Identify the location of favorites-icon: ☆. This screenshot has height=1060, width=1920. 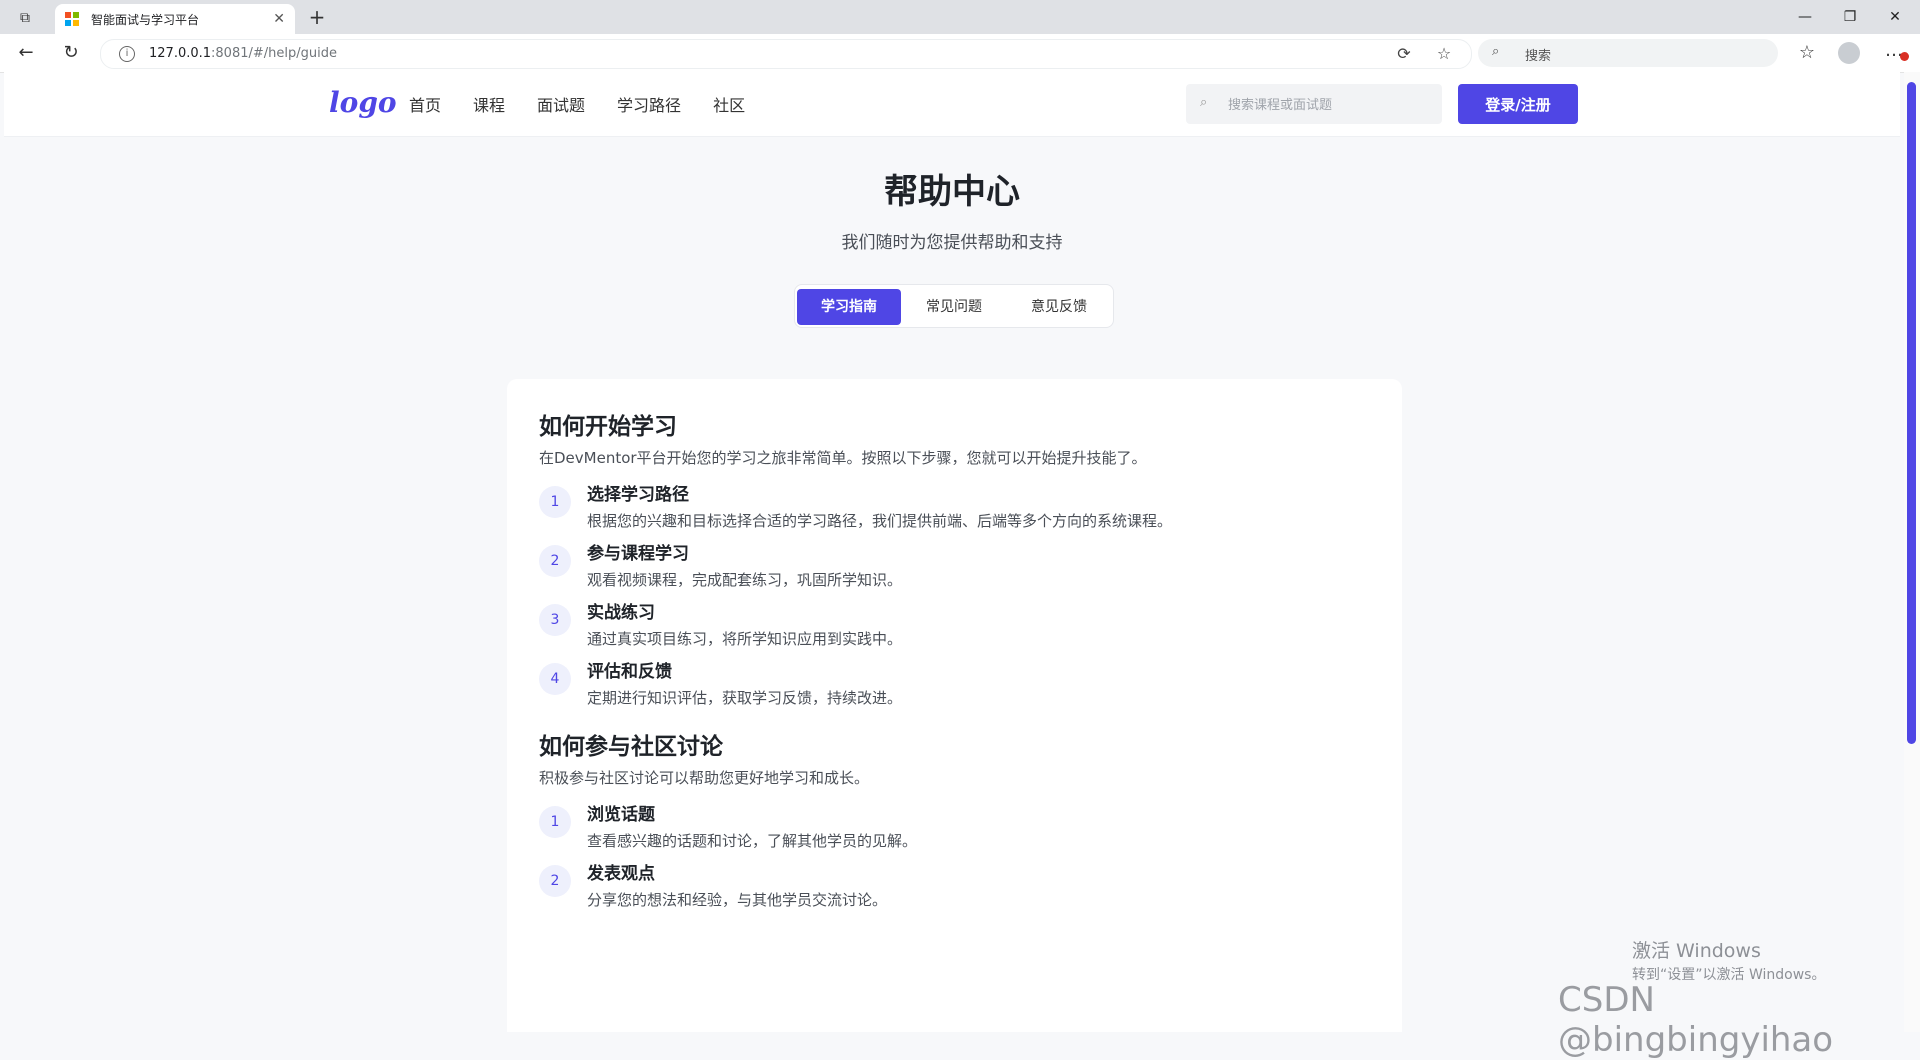
(1807, 53).